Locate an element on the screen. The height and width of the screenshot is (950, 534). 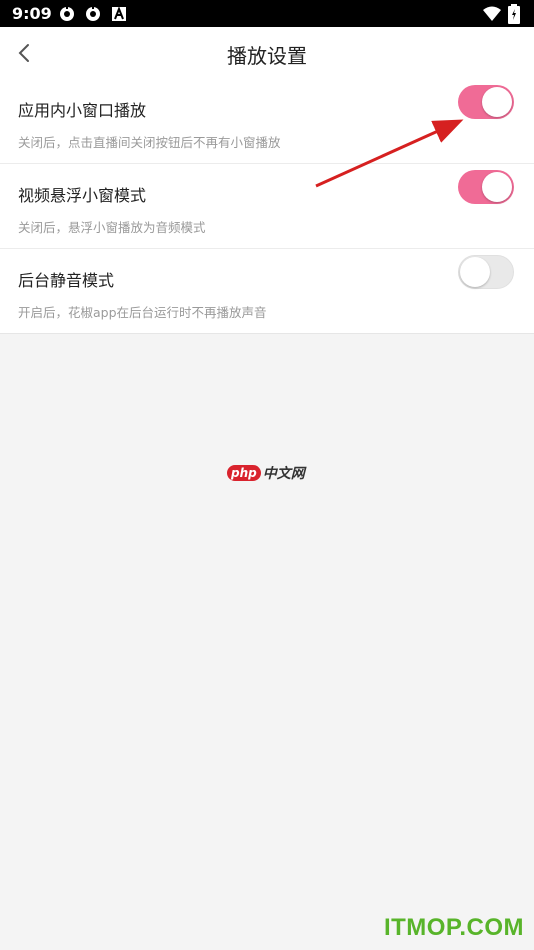
app-header: 播放设置 is located at coordinates (267, 53).